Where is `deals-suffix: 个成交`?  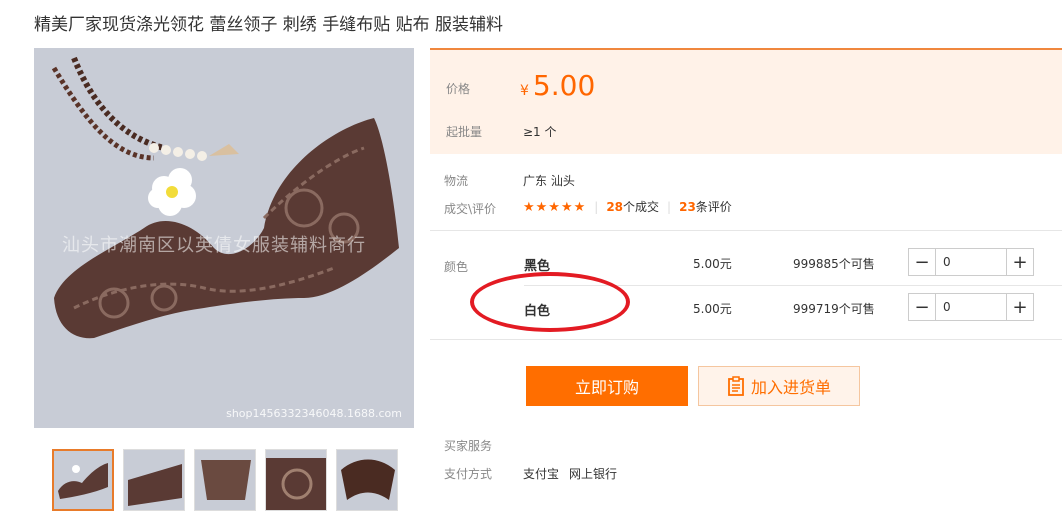 deals-suffix: 个成交 is located at coordinates (641, 207).